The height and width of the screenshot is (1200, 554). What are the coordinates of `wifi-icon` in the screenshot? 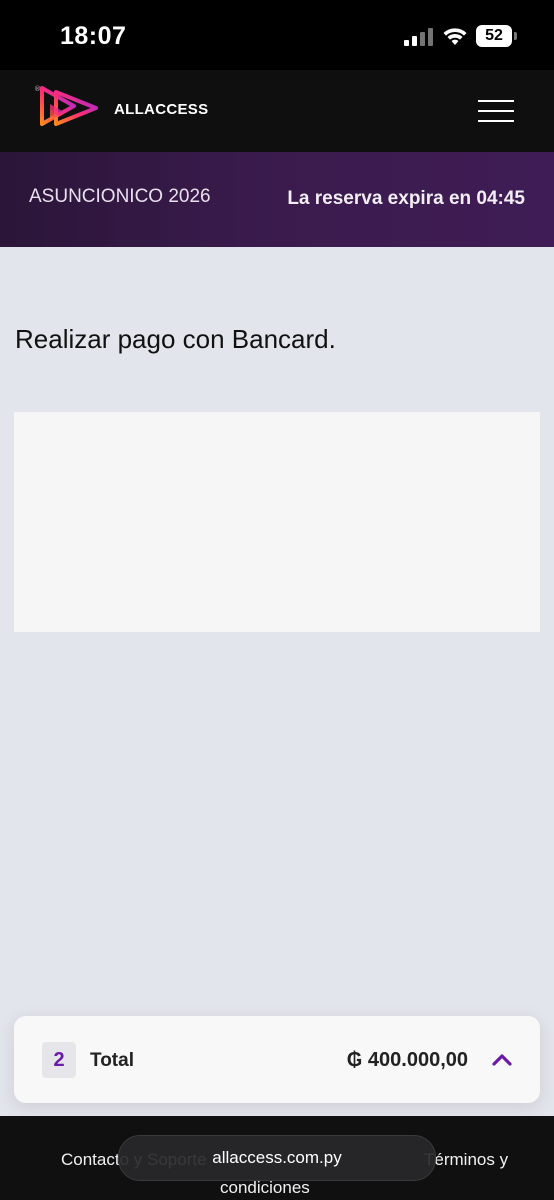 It's located at (455, 36).